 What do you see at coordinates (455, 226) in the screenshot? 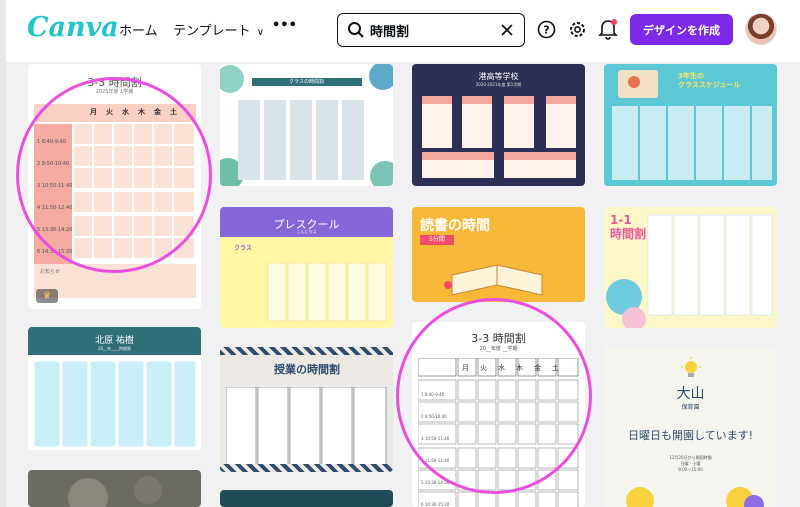
I see `card-title: 読書の時間` at bounding box center [455, 226].